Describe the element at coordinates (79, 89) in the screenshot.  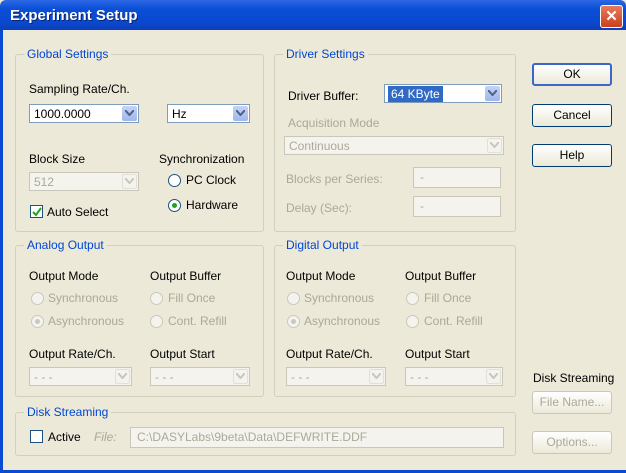
I see `sampling-rate-label: Sampling Rate/Ch.` at that location.